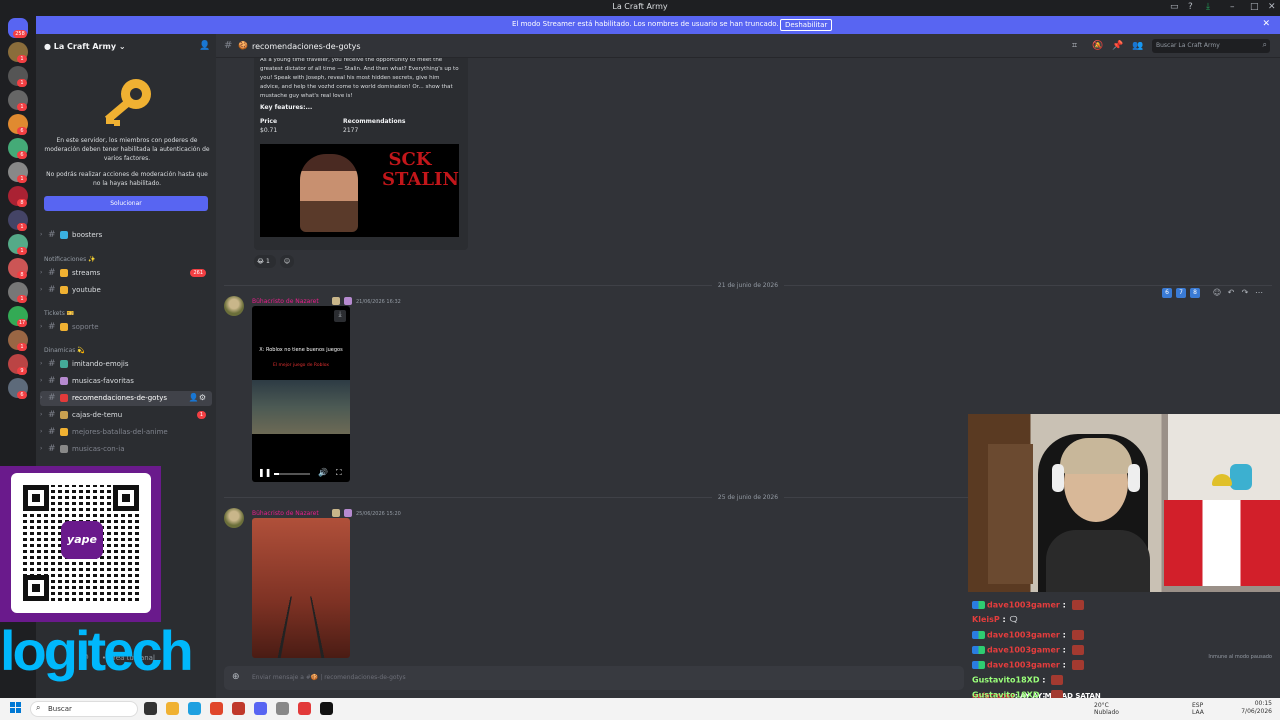  What do you see at coordinates (1190, 7) in the screenshot?
I see `help-icon: ?` at bounding box center [1190, 7].